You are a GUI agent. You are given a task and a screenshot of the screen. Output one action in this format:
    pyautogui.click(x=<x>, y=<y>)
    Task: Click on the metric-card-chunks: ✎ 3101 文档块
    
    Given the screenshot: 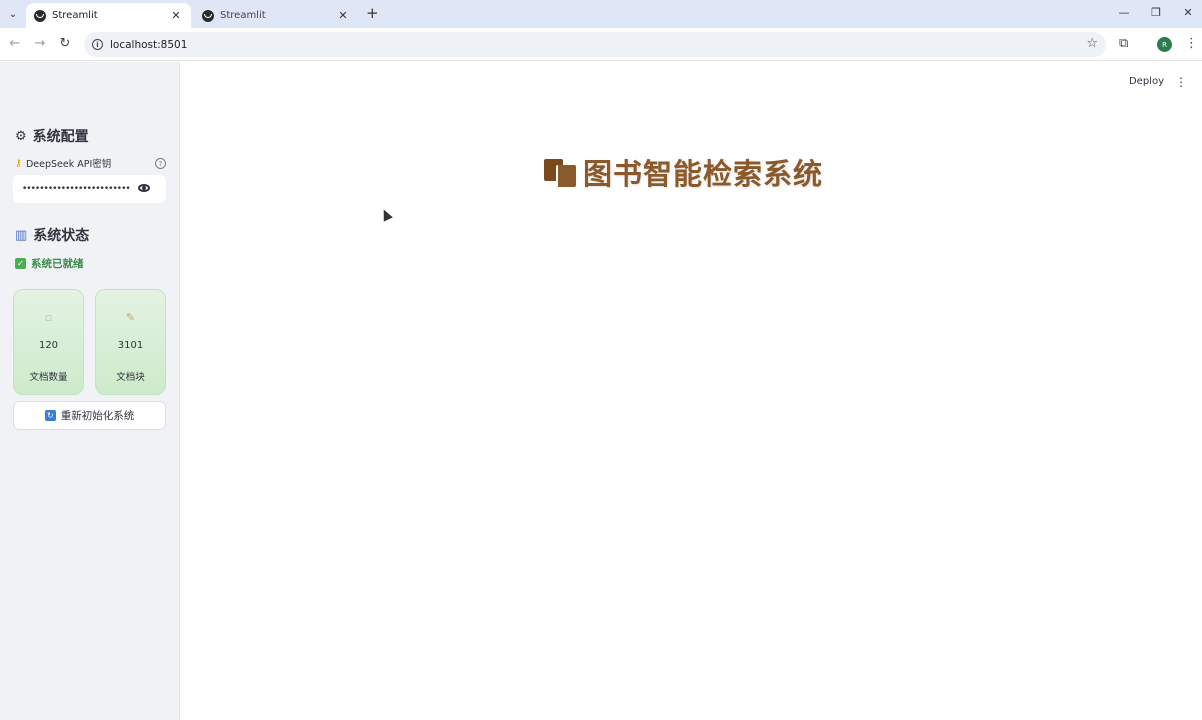 What is the action you would take?
    pyautogui.click(x=130, y=342)
    